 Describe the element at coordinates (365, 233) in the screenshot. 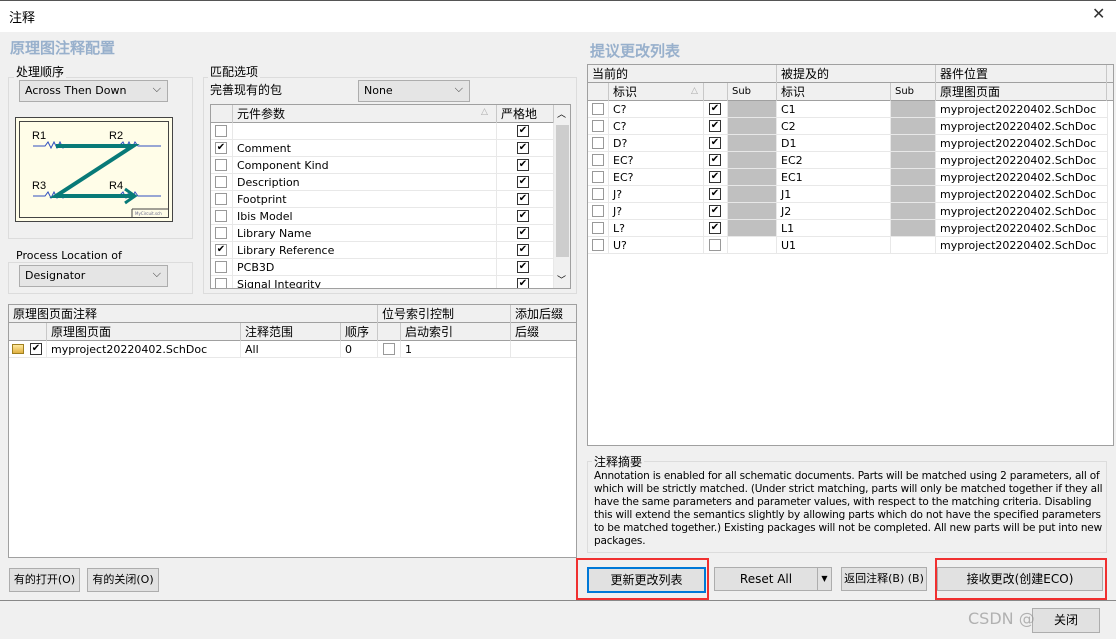

I see `param-name: Library Name` at that location.